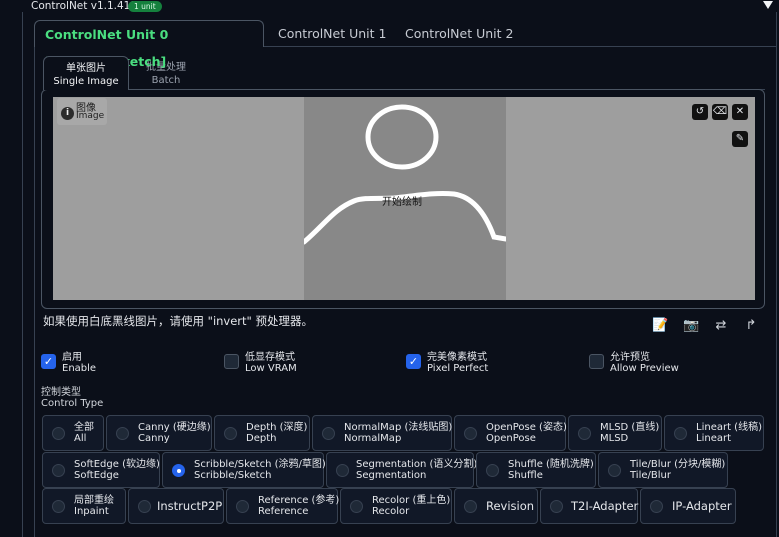 This screenshot has width=779, height=537. What do you see at coordinates (67, 113) in the screenshot?
I see `info-icon: i` at bounding box center [67, 113].